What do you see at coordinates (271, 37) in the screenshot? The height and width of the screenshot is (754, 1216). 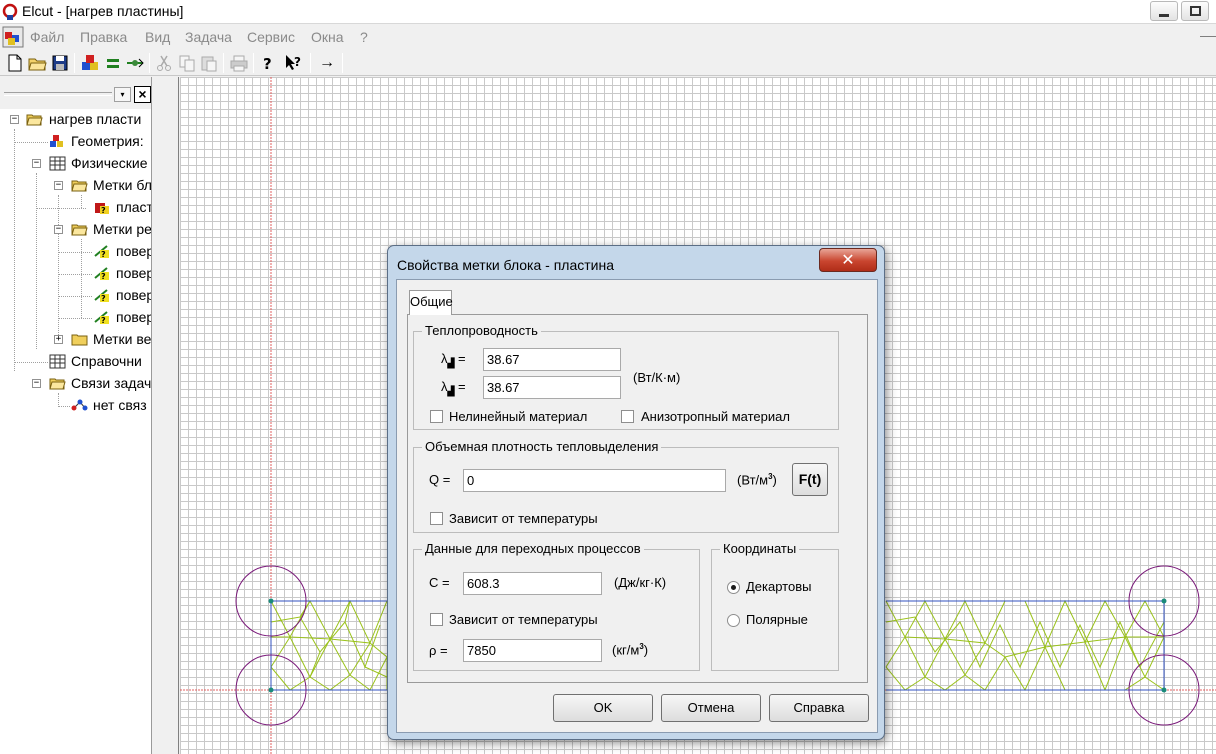 I see `menu-service: Сервис` at bounding box center [271, 37].